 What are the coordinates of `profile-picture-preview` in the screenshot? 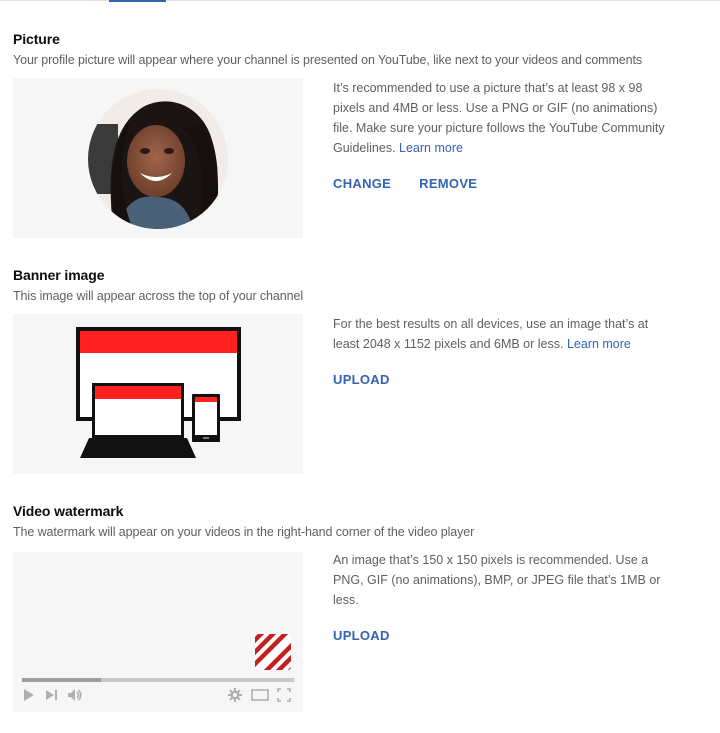 It's located at (158, 158).